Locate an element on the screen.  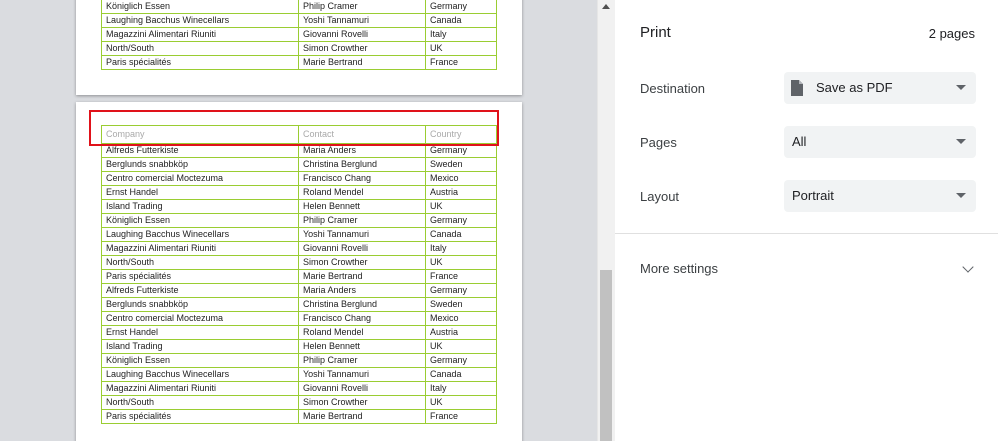
pages-label: Pages is located at coordinates (658, 142).